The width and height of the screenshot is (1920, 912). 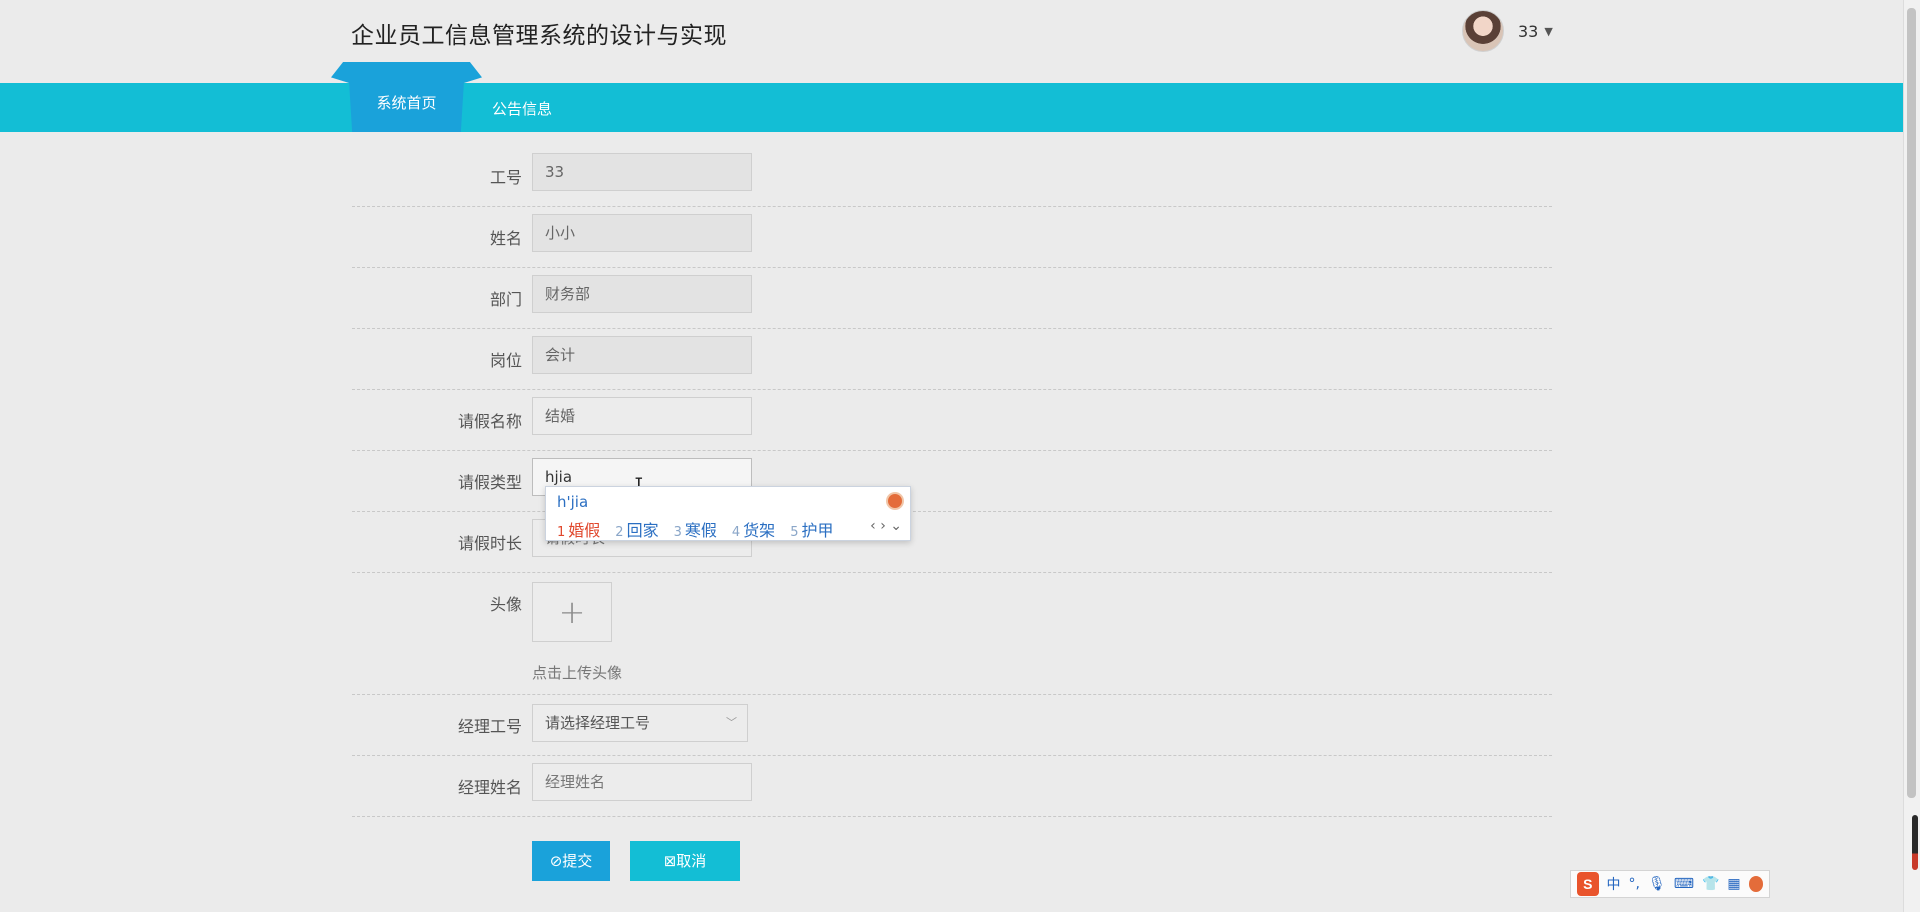 I want to click on submit-button: ⊘提交, so click(x=571, y=861).